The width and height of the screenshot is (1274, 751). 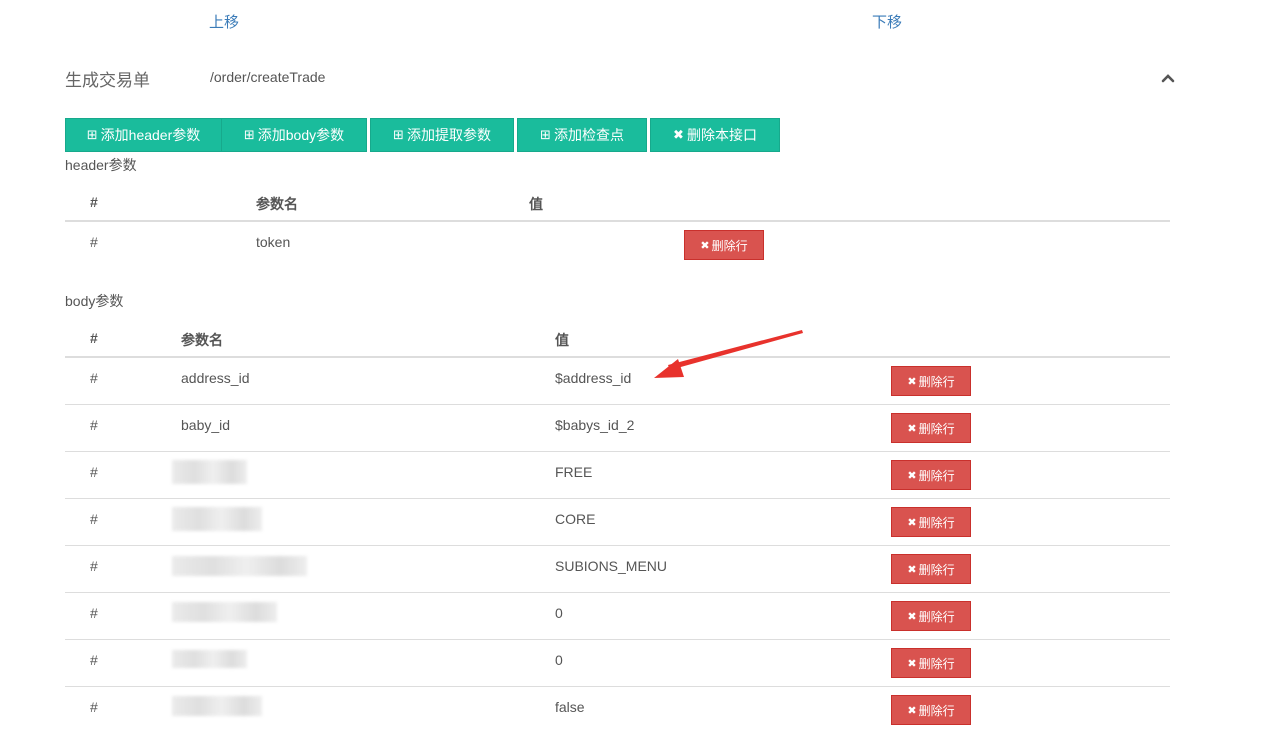 I want to click on param-value: $address_id, so click(x=593, y=378).